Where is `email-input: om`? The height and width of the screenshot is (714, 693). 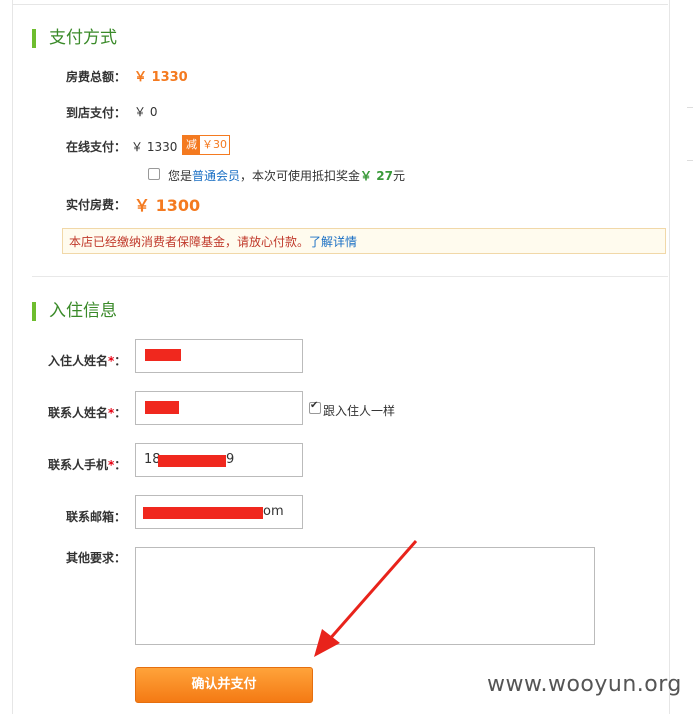
email-input: om is located at coordinates (219, 512).